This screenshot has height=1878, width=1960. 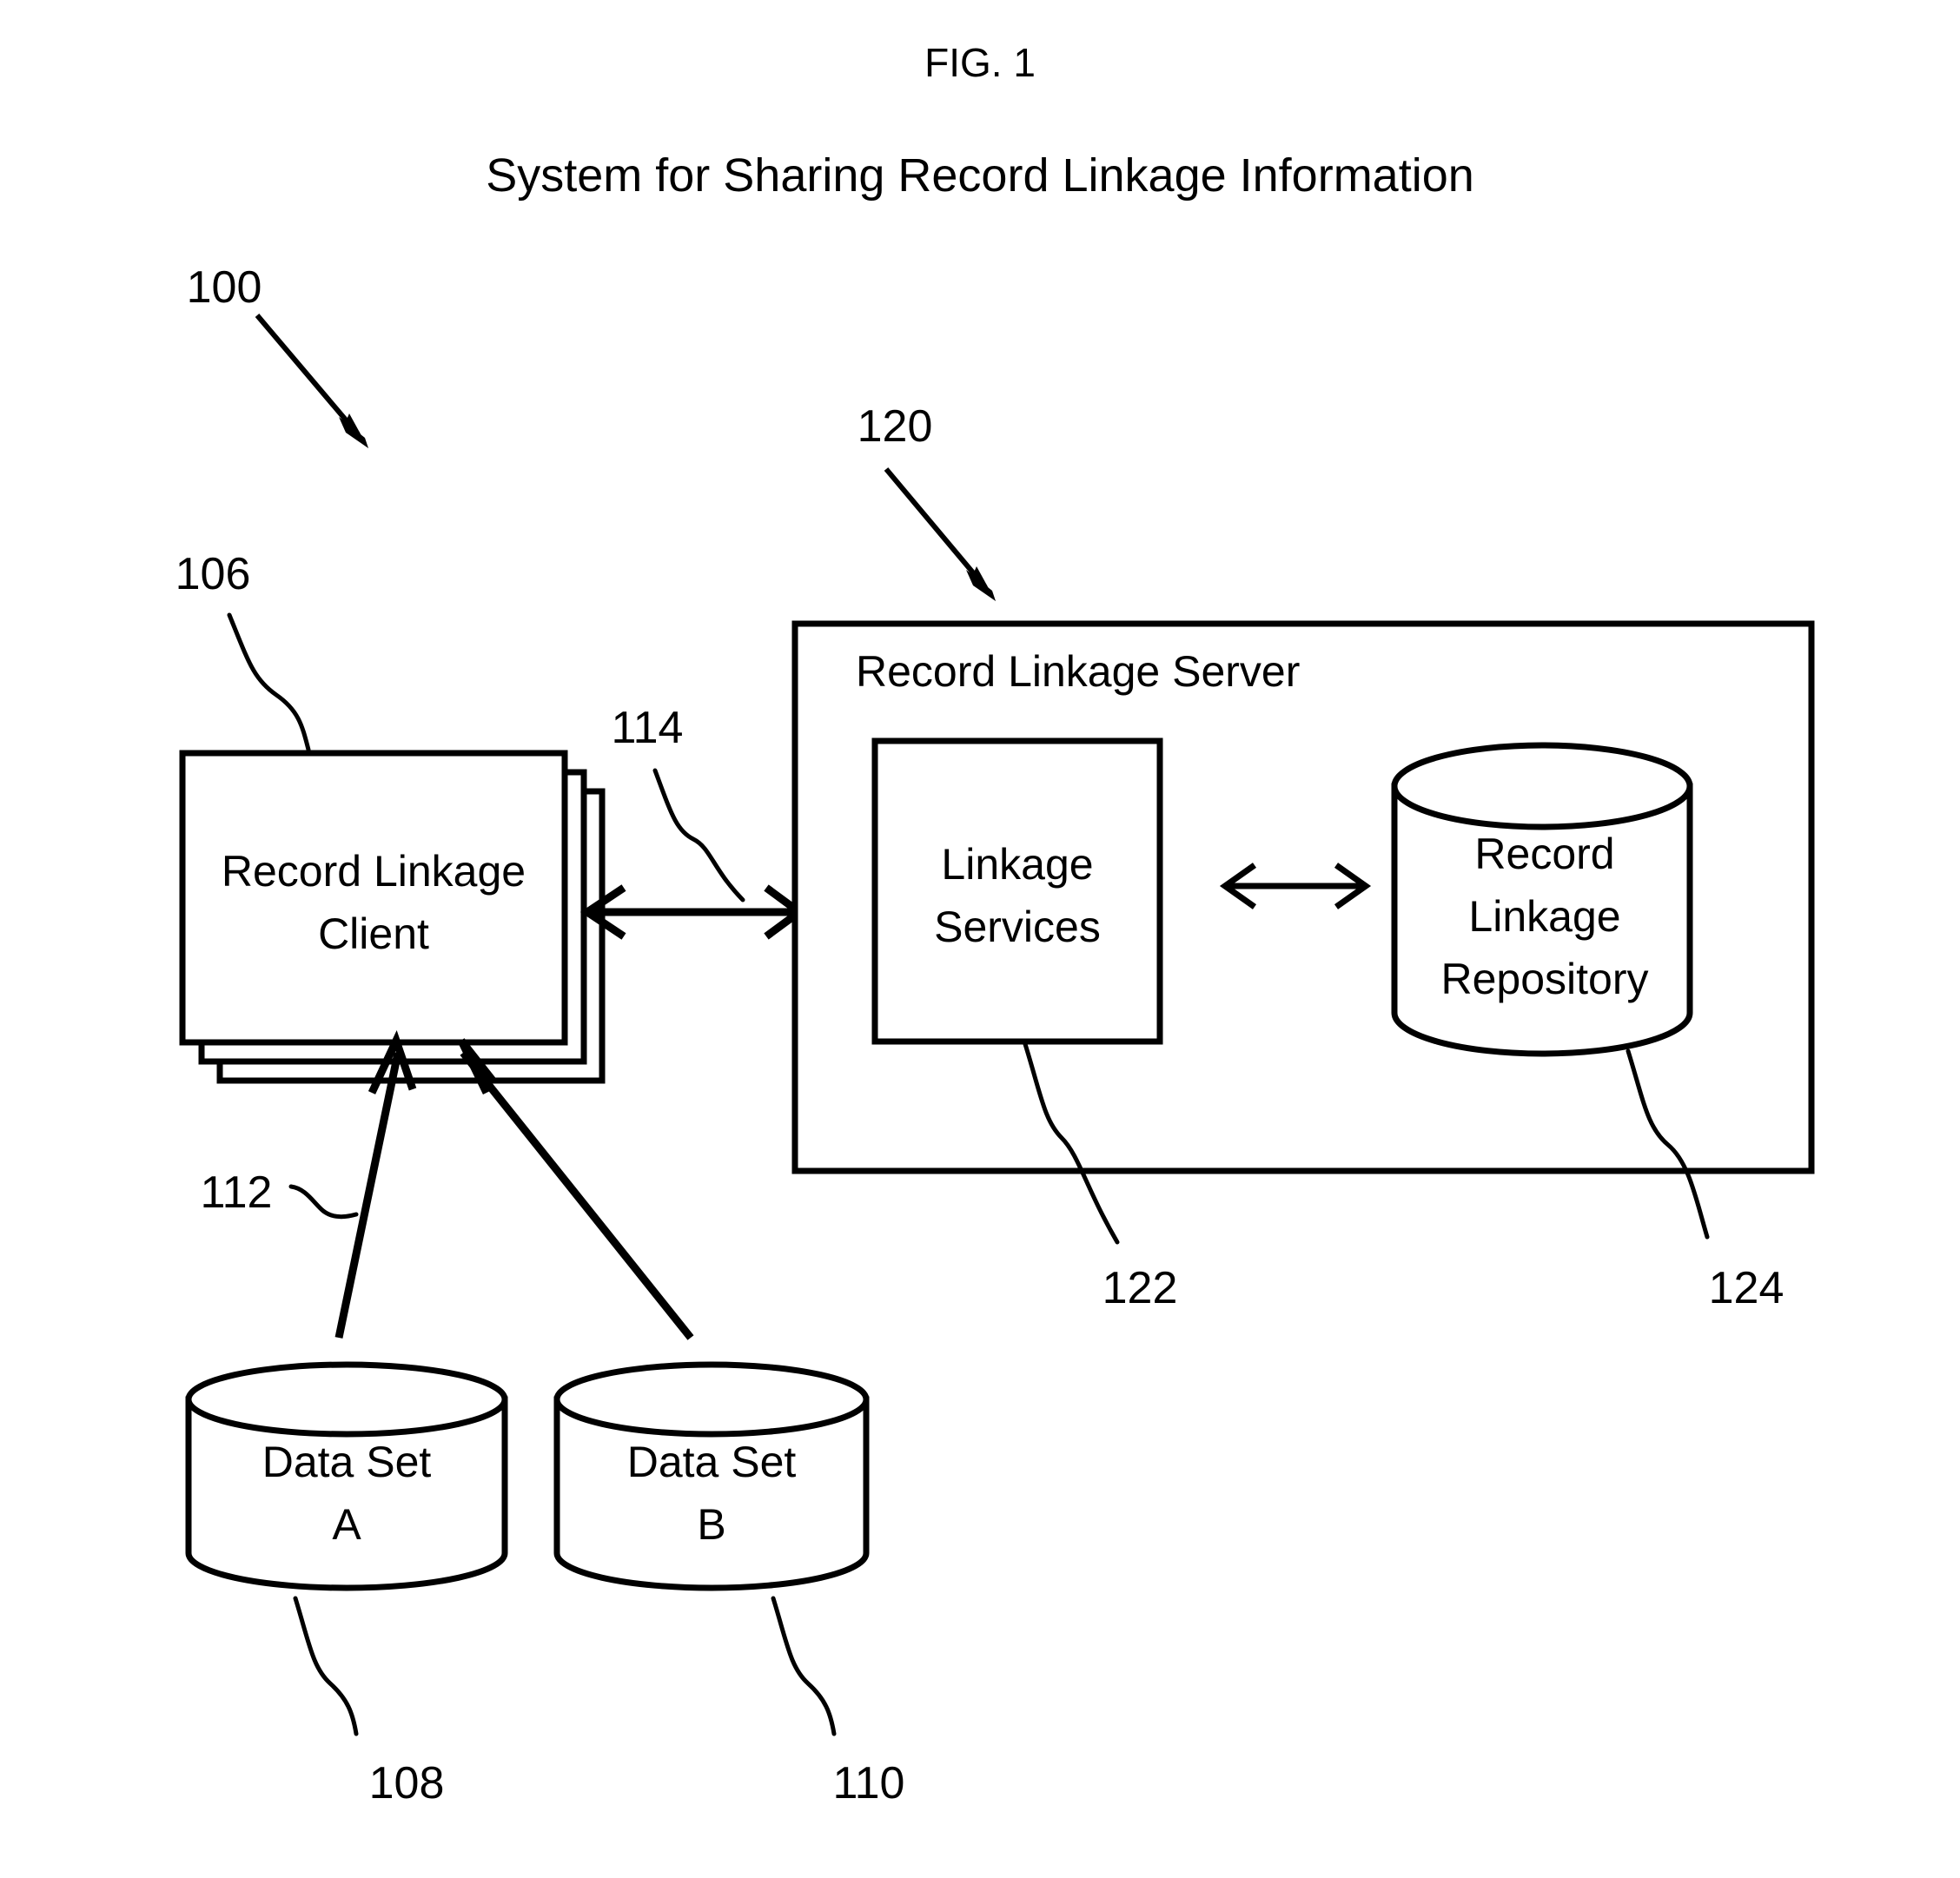 What do you see at coordinates (1017, 891) in the screenshot?
I see `linkage-services-box` at bounding box center [1017, 891].